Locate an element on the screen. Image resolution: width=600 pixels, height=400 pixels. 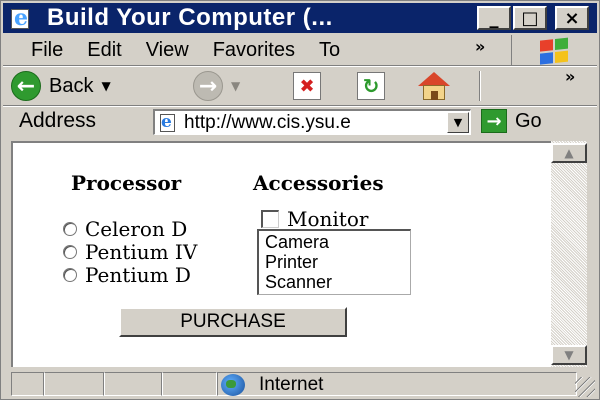
toolbar: ← Back ▼ → ▼ ✖ ↻ » is located at coordinates (300, 86).